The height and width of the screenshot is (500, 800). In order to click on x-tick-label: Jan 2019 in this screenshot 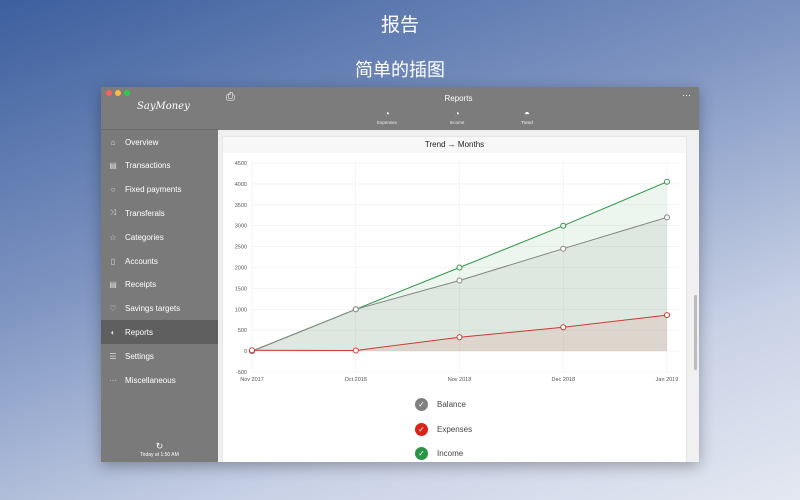, I will do `click(667, 380)`.